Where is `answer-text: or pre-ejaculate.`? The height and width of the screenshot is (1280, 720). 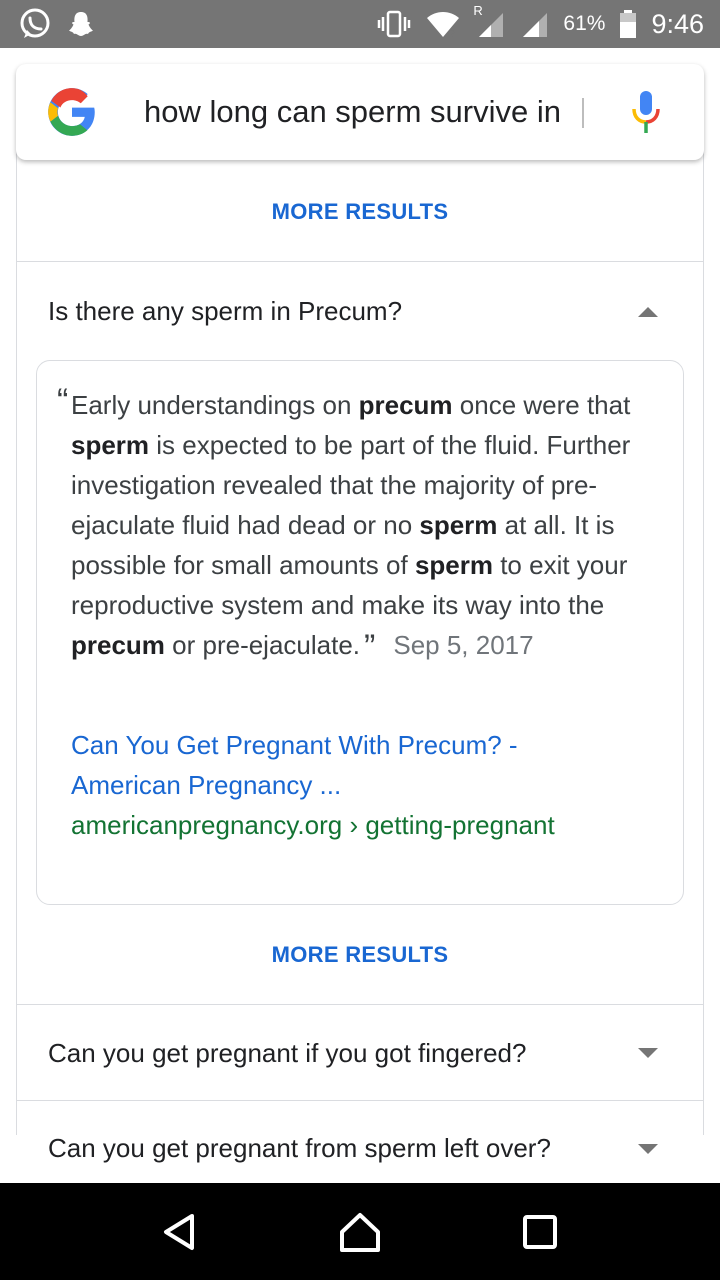 answer-text: or pre-ejaculate. is located at coordinates (262, 645).